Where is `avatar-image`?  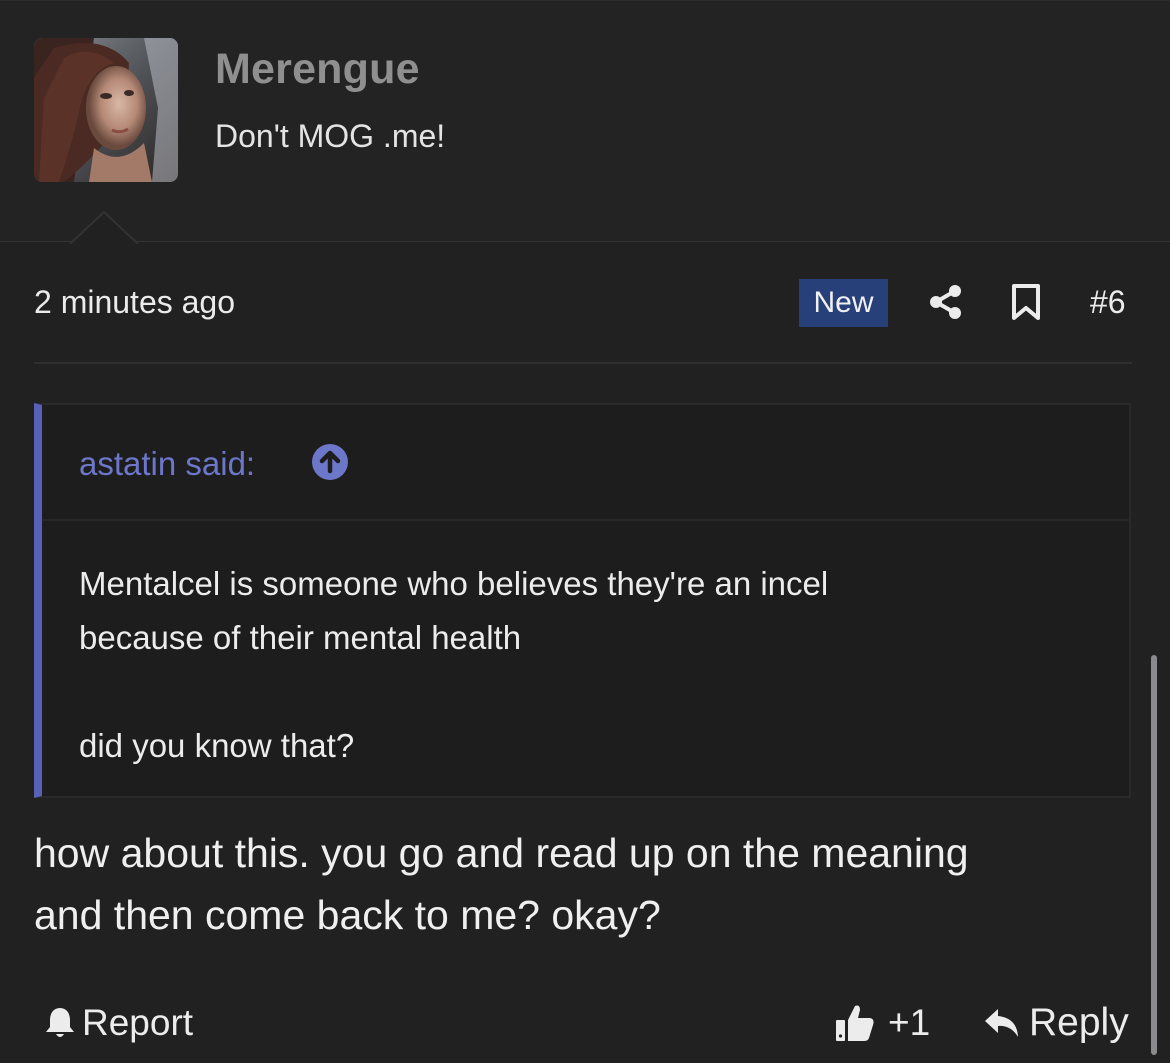 avatar-image is located at coordinates (106, 110).